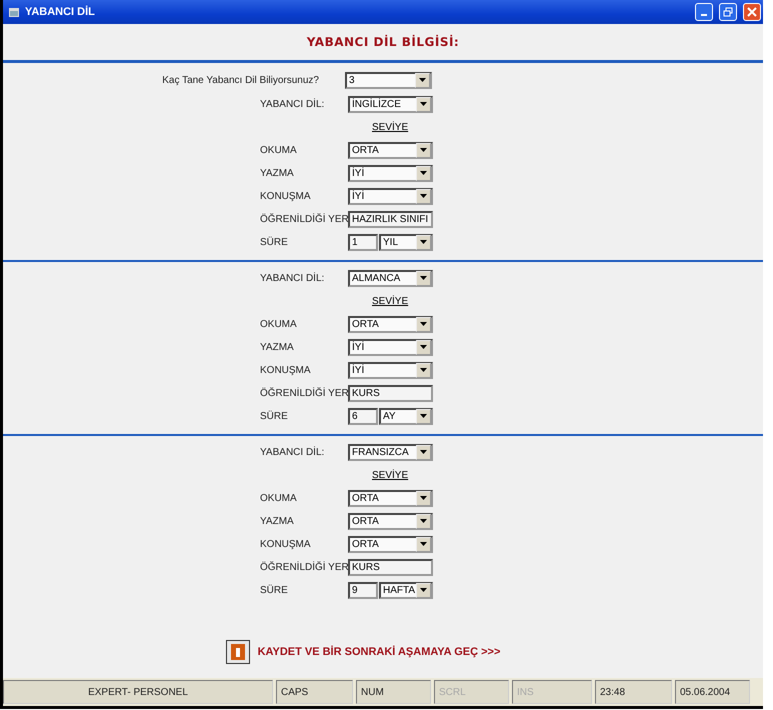 Image resolution: width=773 pixels, height=710 pixels. What do you see at coordinates (138, 692) in the screenshot?
I see `status-panel: EXPERT- PERSONEL` at bounding box center [138, 692].